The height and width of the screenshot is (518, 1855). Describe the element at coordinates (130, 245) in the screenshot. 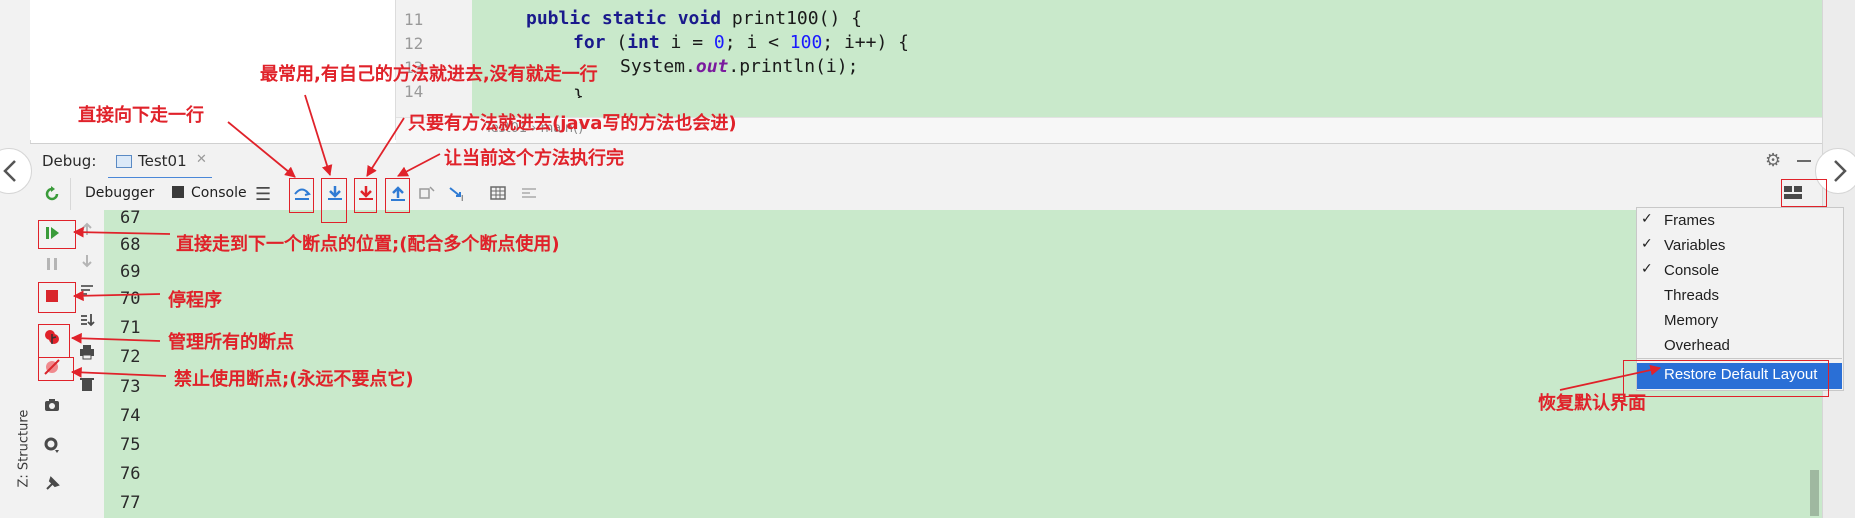

I see `console-line: 68` at that location.